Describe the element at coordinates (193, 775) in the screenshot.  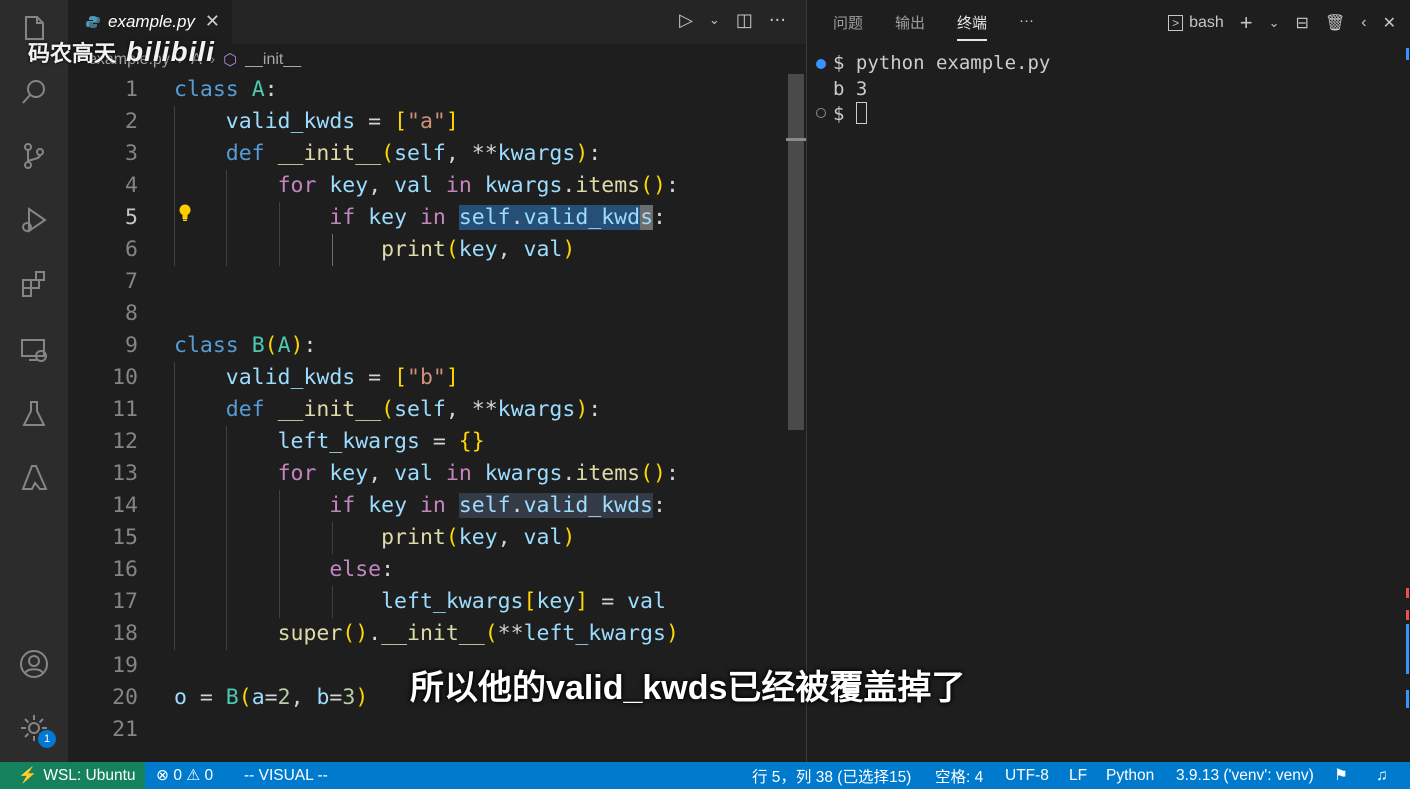
I see `warning-icon: ⚠` at that location.